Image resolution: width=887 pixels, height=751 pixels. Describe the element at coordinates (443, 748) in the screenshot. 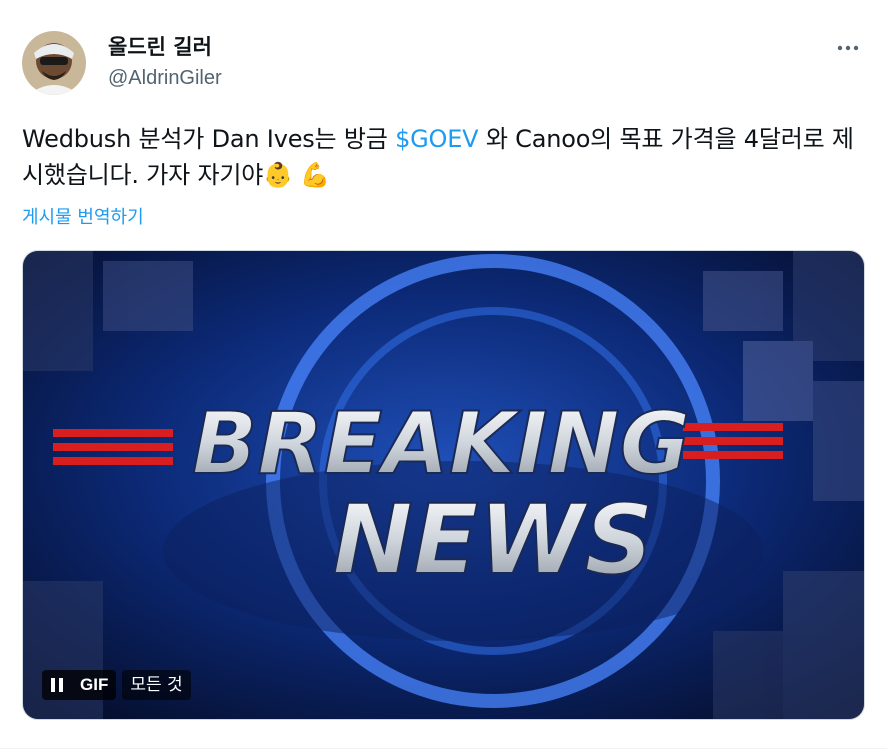

I see `divider` at that location.